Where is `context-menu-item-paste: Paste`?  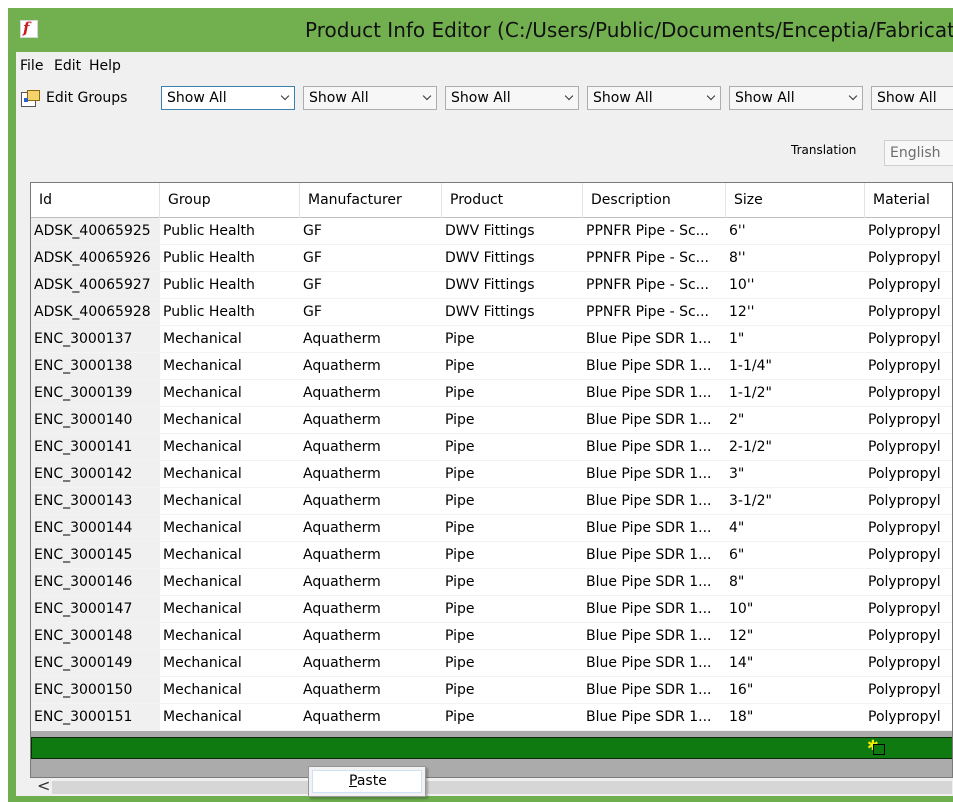
context-menu-item-paste: Paste is located at coordinates (367, 781).